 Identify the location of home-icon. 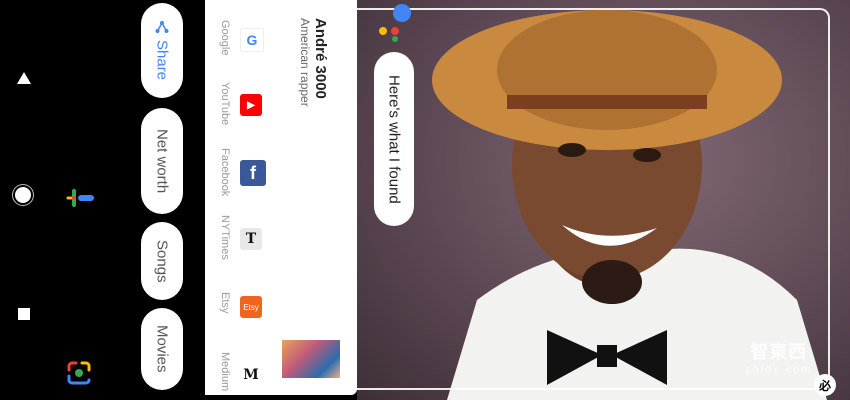
(23, 195).